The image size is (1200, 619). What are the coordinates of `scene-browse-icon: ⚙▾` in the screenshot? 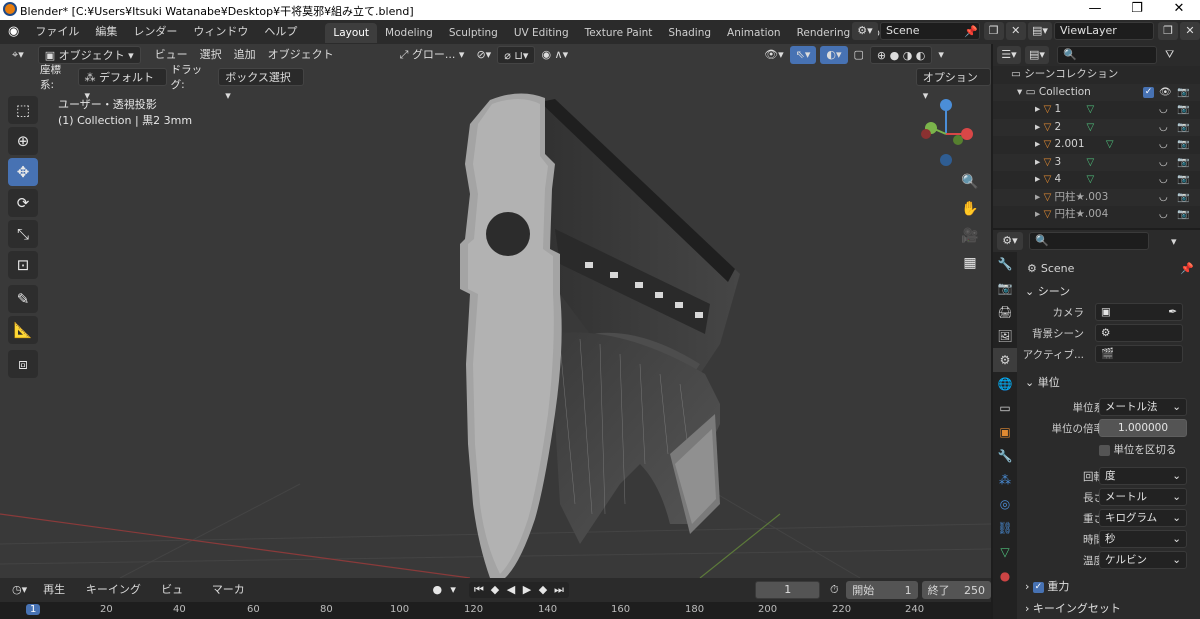 It's located at (865, 31).